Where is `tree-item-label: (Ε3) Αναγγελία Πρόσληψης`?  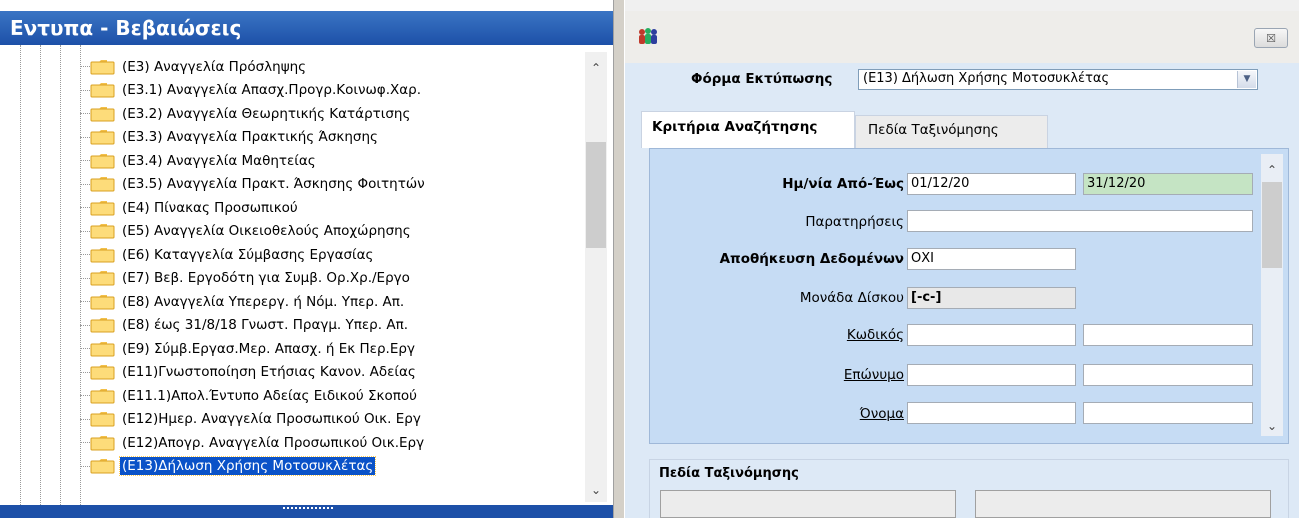 tree-item-label: (Ε3) Αναγγελία Πρόσληψης is located at coordinates (214, 66).